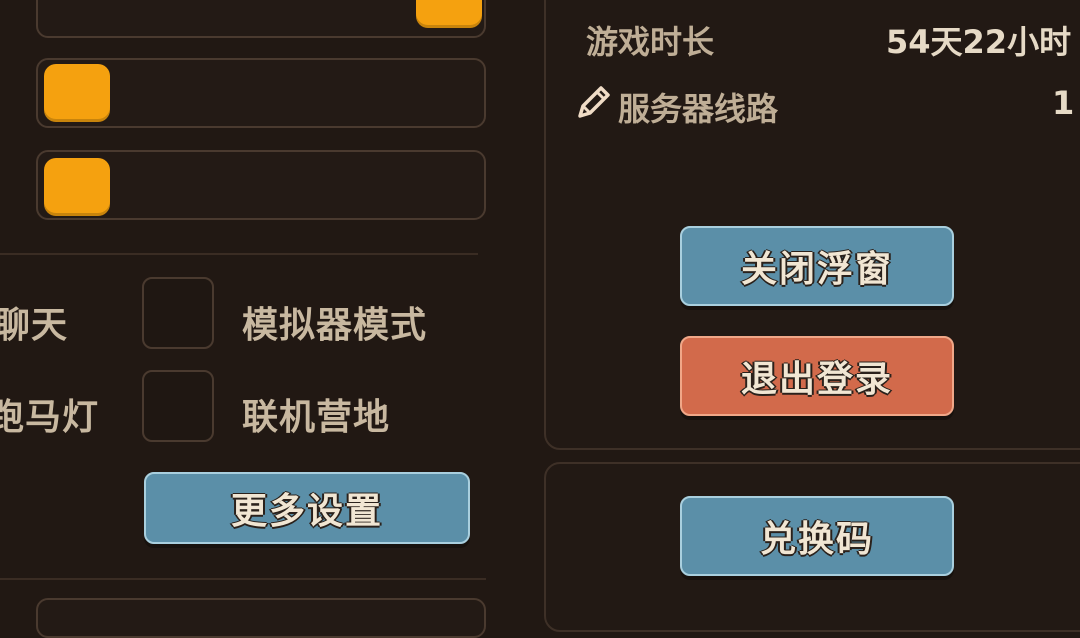 This screenshot has height=638, width=1080. What do you see at coordinates (1063, 103) in the screenshot?
I see `server-line-value: 1` at bounding box center [1063, 103].